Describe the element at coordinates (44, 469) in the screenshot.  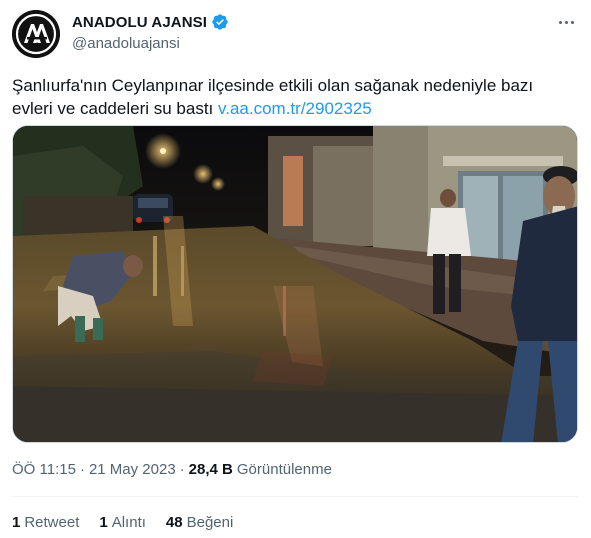
I see `tweet-time: ÖÖ 11:15` at that location.